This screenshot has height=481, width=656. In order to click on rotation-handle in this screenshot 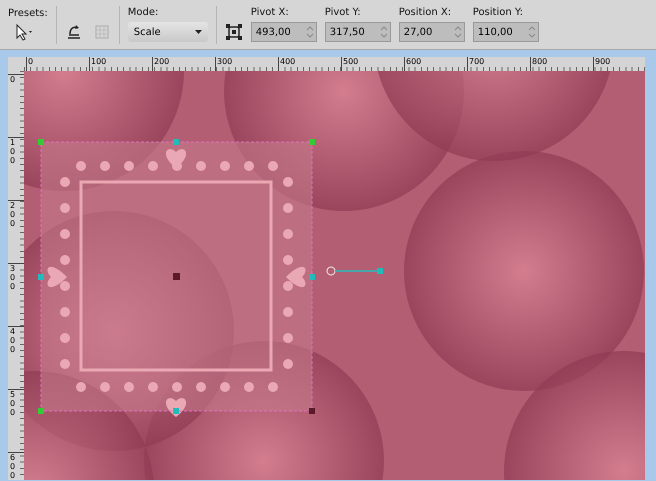, I will do `click(354, 271)`.